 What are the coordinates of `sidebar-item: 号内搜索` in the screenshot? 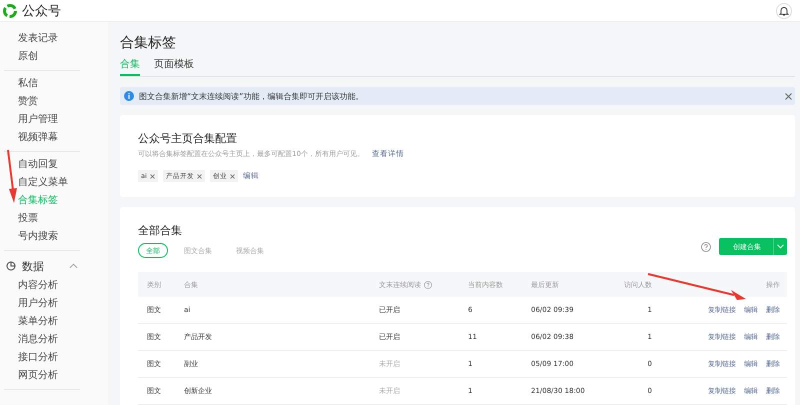 It's located at (56, 237).